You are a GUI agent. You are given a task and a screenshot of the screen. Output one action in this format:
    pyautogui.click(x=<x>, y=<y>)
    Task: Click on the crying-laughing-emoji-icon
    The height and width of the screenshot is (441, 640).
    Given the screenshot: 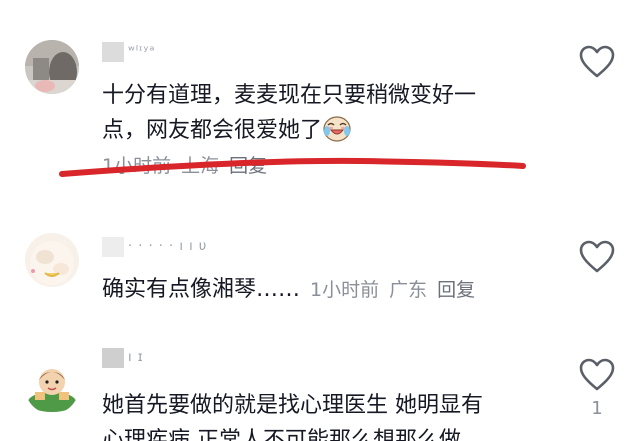 What is the action you would take?
    pyautogui.click(x=337, y=129)
    